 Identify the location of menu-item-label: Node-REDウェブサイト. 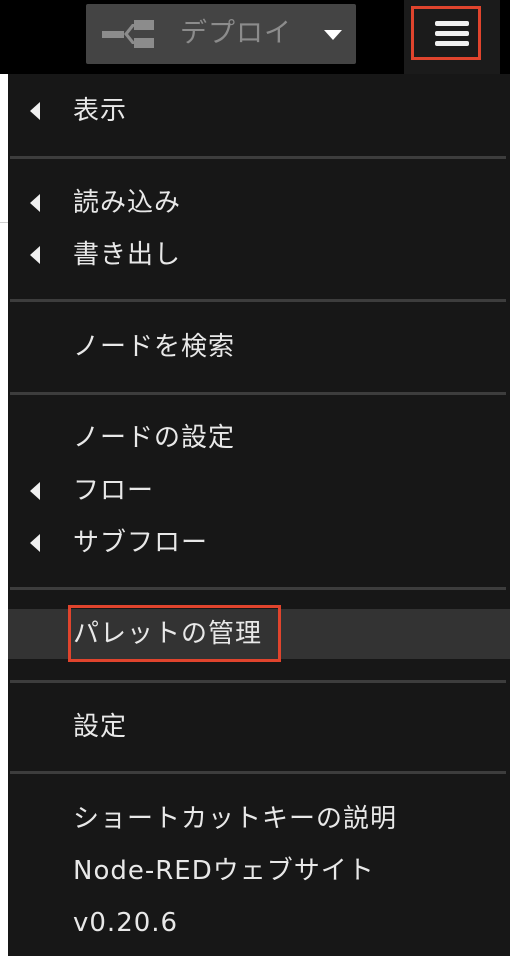
(224, 871).